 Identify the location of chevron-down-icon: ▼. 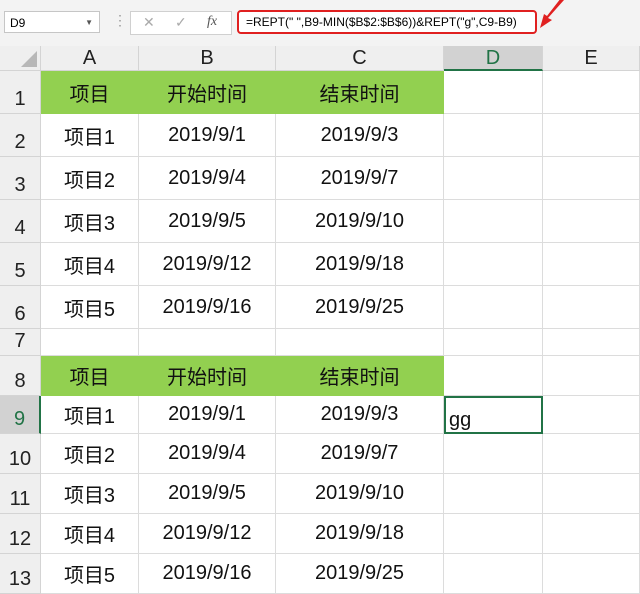
(89, 23).